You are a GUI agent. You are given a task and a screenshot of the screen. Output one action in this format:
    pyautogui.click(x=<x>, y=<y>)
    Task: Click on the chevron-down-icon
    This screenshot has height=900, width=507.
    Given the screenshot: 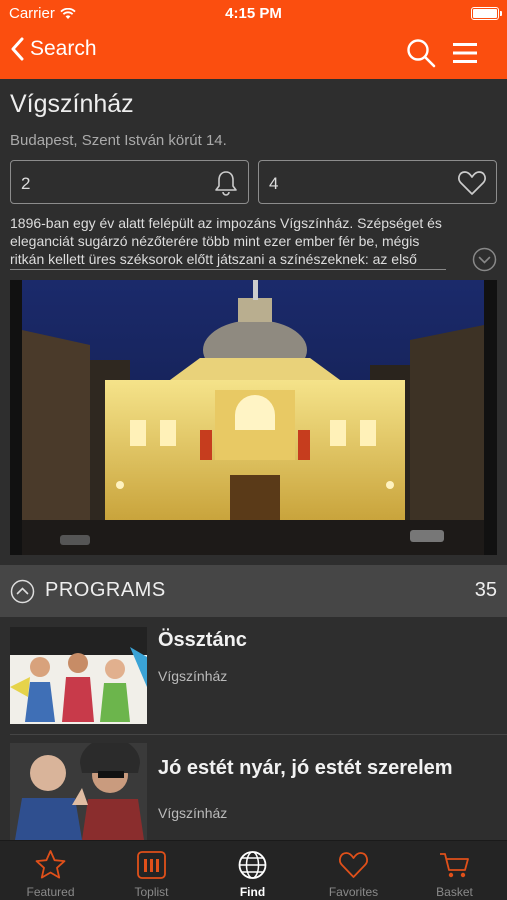 What is the action you would take?
    pyautogui.click(x=484, y=259)
    